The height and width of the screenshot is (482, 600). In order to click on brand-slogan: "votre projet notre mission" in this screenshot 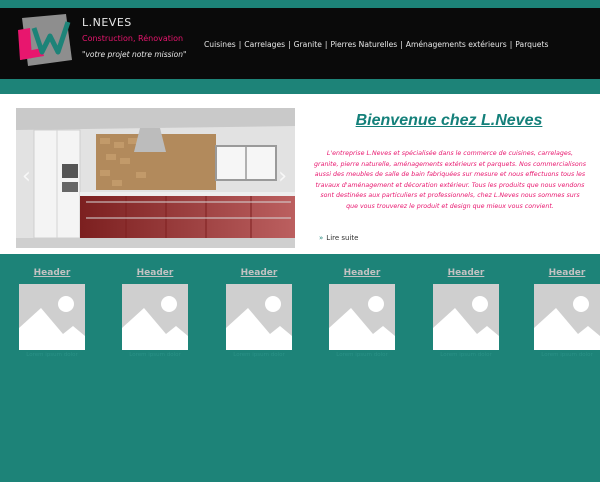, I will do `click(134, 54)`.